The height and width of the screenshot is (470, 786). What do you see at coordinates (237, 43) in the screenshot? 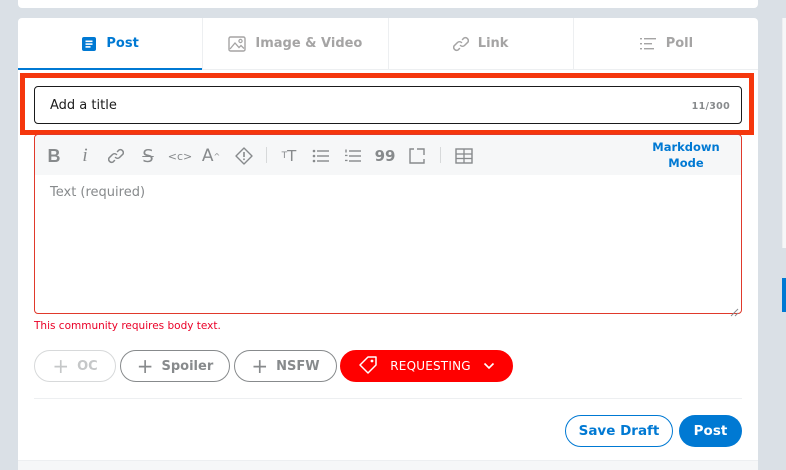
I see `image-icon` at bounding box center [237, 43].